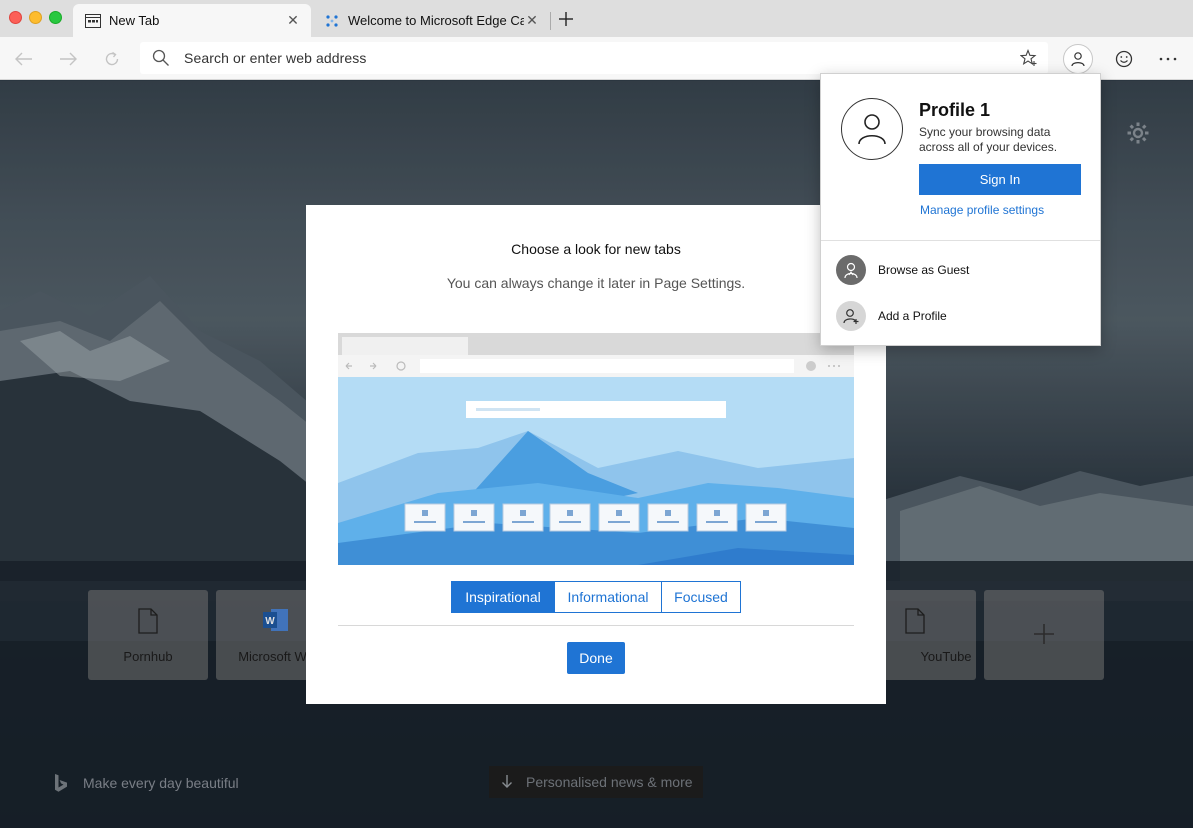  I want to click on back-button, so click(24, 59).